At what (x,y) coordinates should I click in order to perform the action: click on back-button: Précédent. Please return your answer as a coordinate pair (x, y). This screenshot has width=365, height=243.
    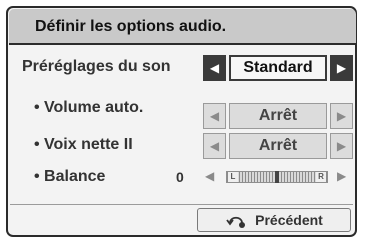
    Looking at the image, I should click on (274, 220).